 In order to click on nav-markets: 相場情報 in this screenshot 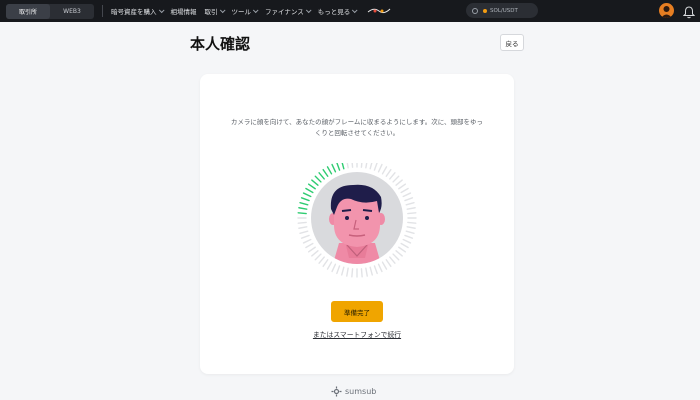, I will do `click(184, 11)`.